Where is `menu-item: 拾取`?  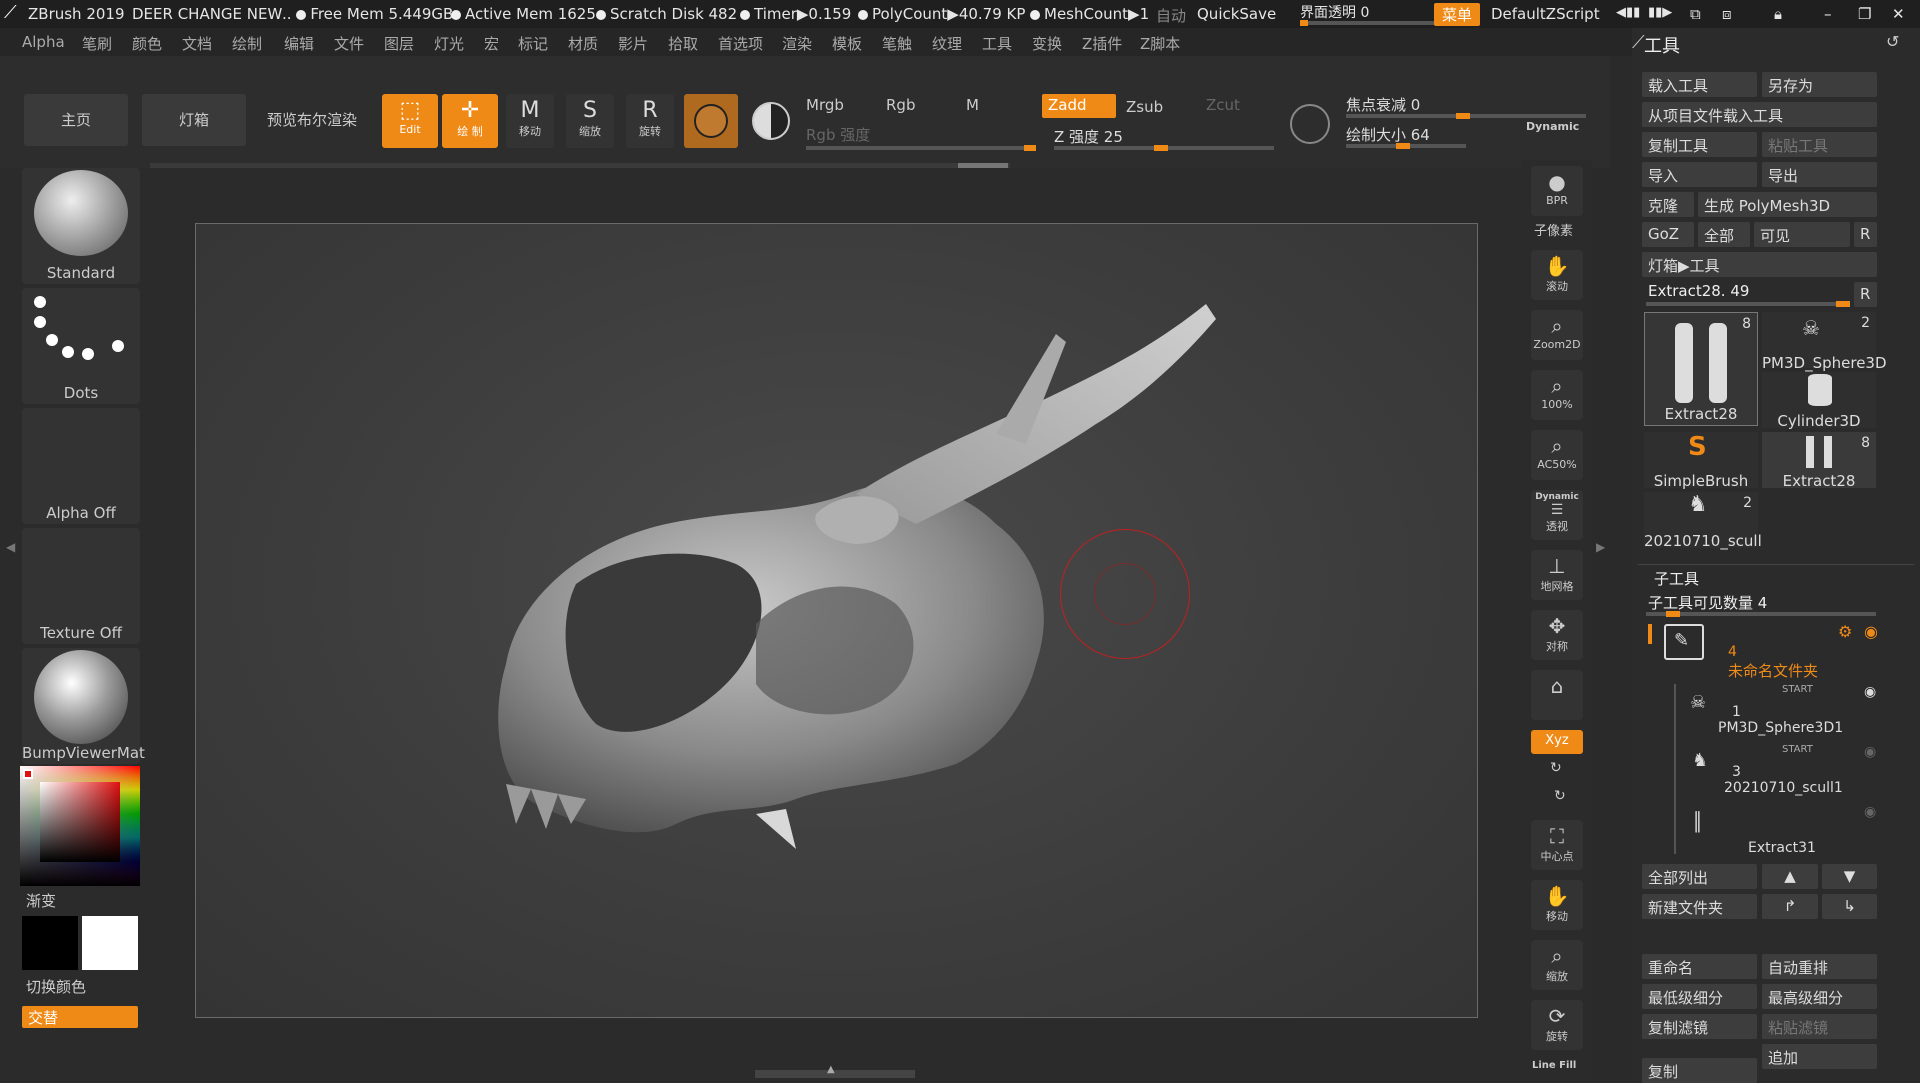 menu-item: 拾取 is located at coordinates (683, 43).